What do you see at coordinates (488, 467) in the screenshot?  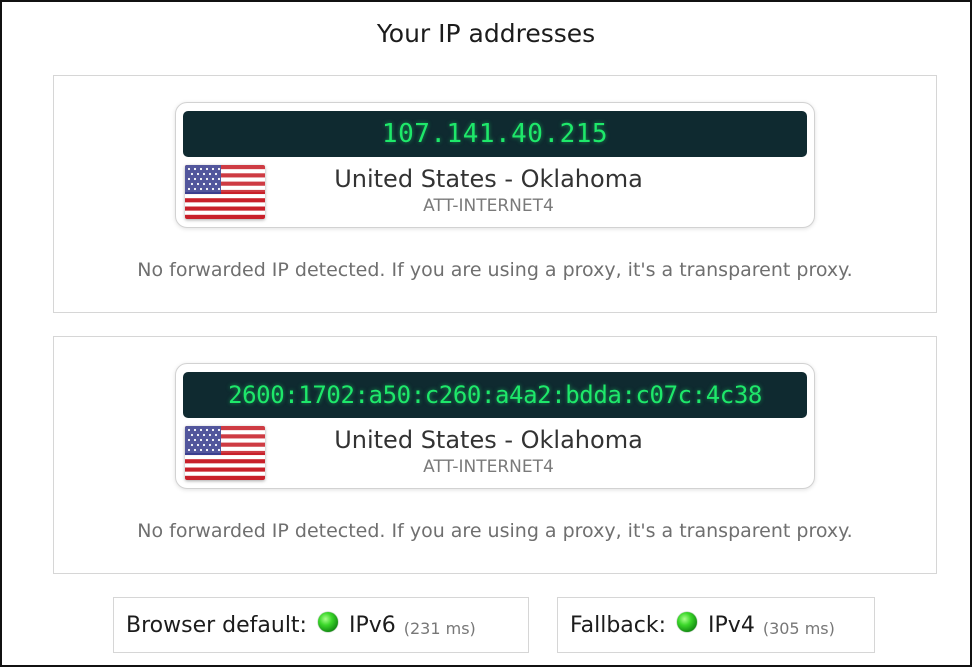 I see `ipv6-isp: ATT-INTERNET4` at bounding box center [488, 467].